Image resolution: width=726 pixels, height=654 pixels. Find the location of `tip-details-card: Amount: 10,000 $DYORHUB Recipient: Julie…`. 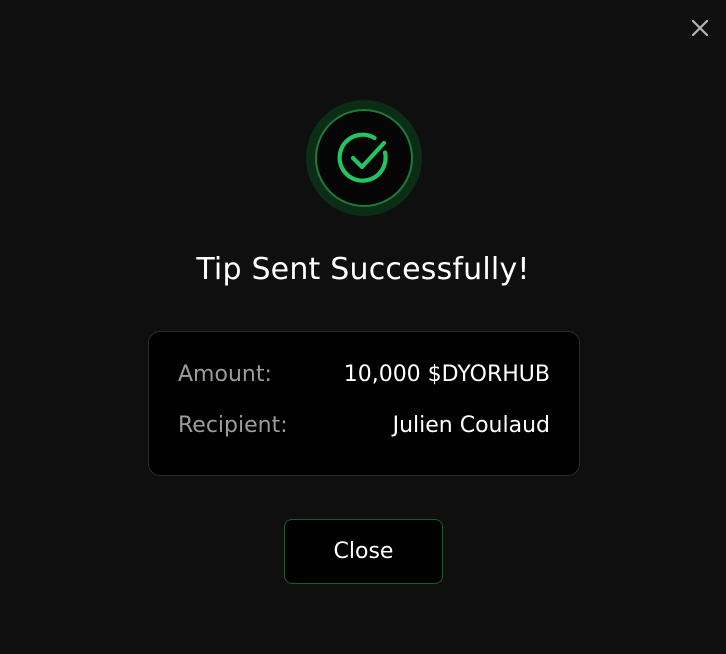

tip-details-card: Amount: 10,000 $DYORHUB Recipient: Julie… is located at coordinates (364, 403).